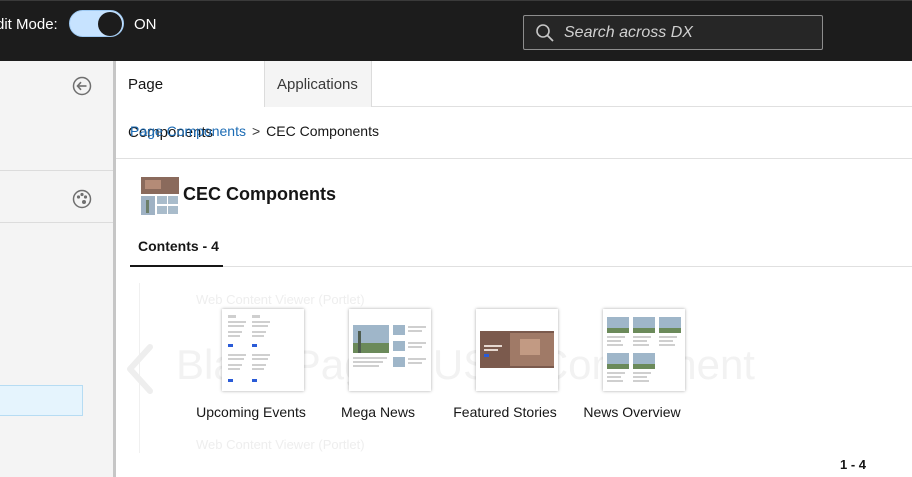 The image size is (912, 477). Describe the element at coordinates (514, 101) in the screenshot. I see `tab-bar: Page Components Applications` at that location.